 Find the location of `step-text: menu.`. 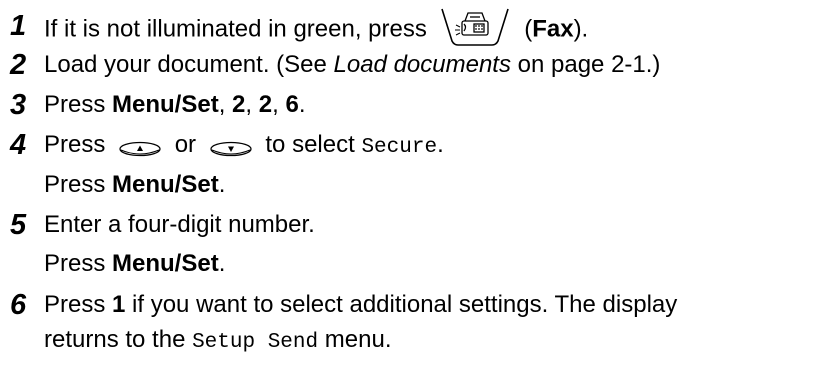

step-text: menu. is located at coordinates (355, 339).